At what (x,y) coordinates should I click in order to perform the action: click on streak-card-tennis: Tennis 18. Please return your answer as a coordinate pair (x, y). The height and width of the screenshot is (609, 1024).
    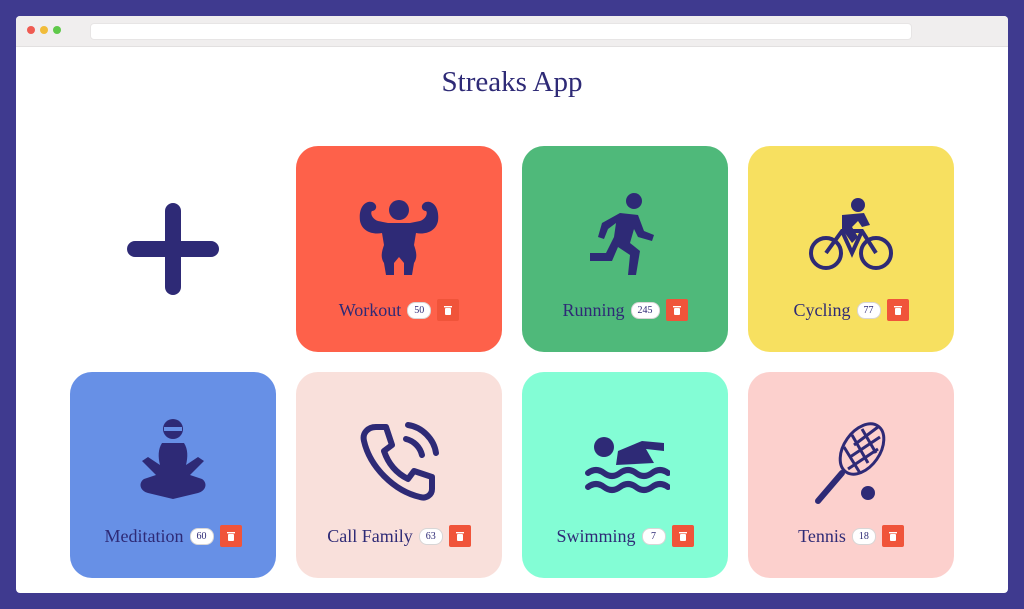
    Looking at the image, I should click on (851, 475).